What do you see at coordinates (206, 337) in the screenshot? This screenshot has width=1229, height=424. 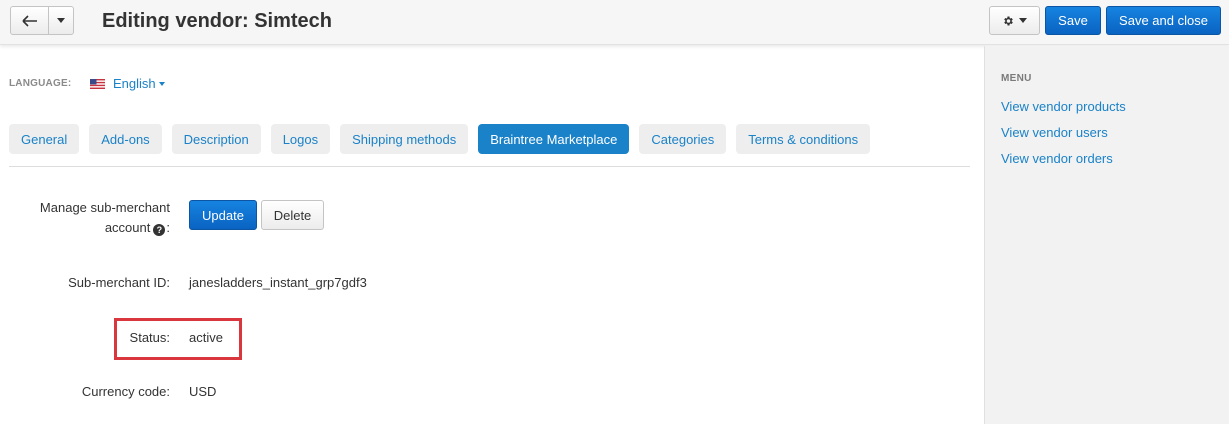 I see `status-value: active` at bounding box center [206, 337].